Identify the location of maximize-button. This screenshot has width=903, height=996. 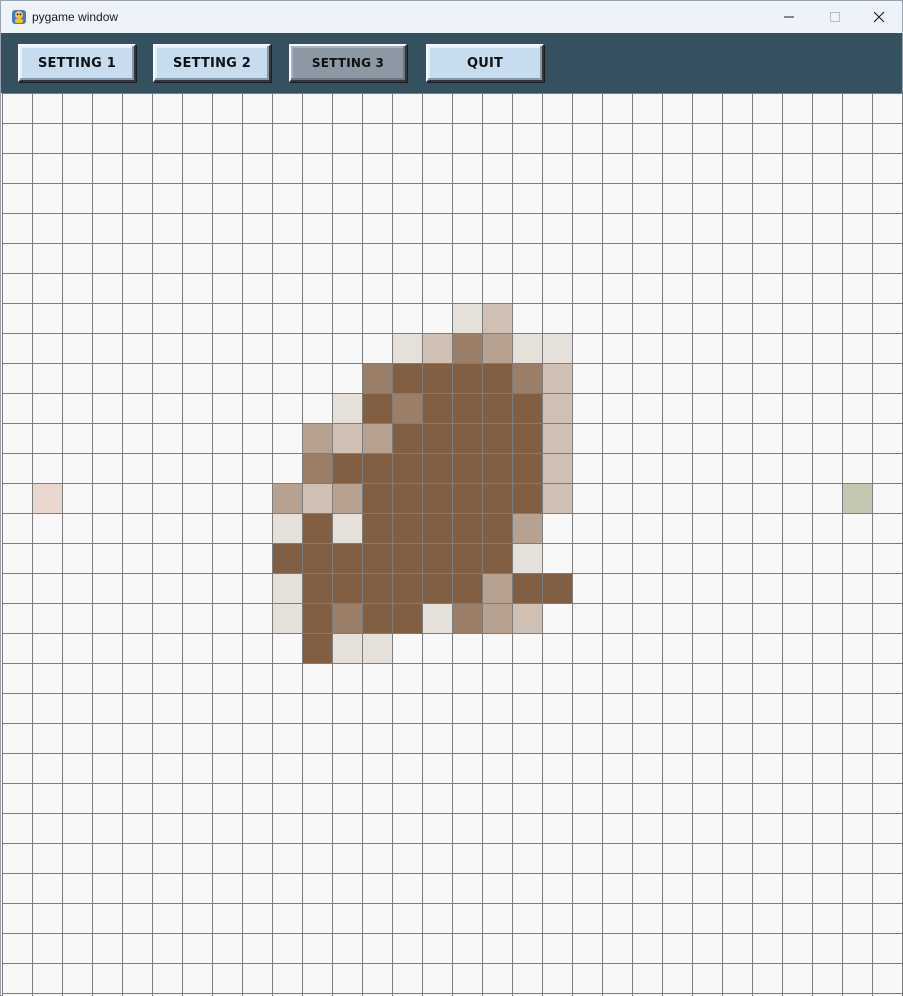
(835, 17).